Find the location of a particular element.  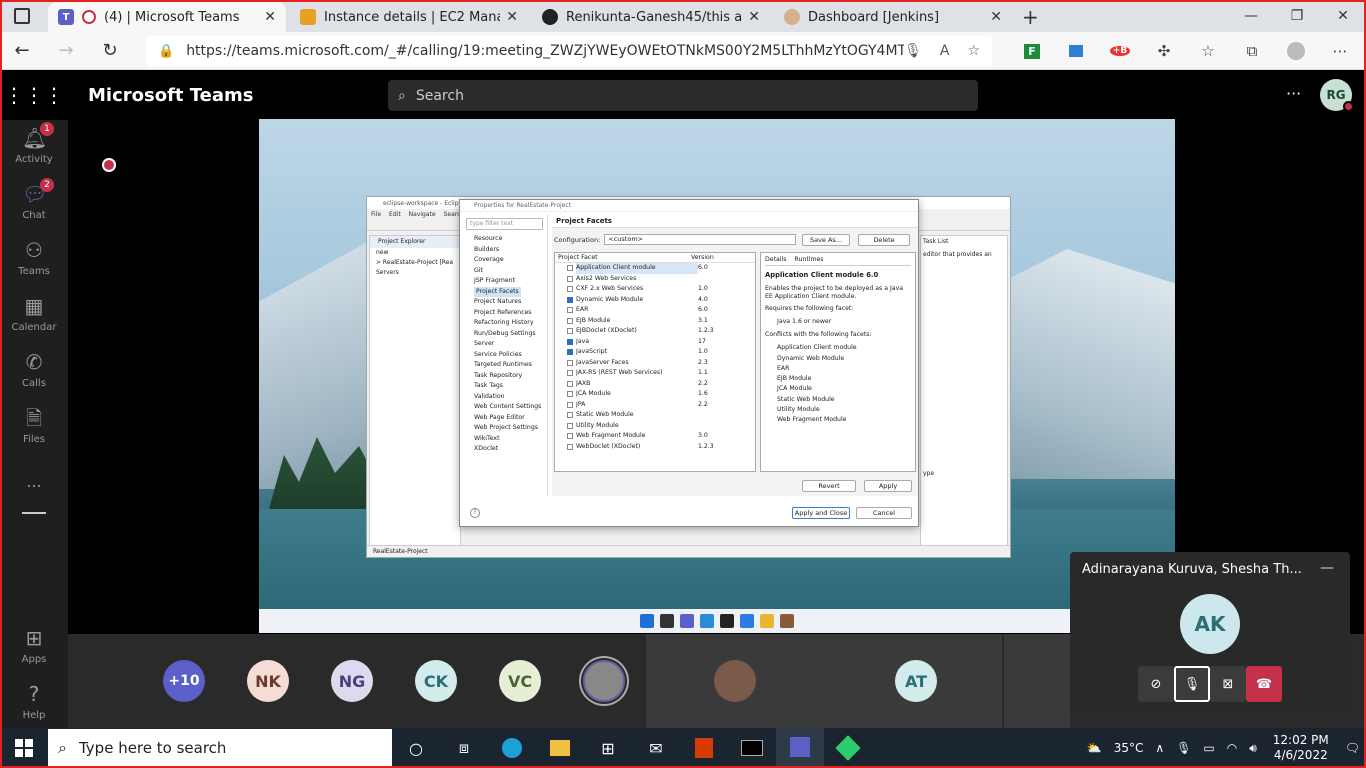

favorites-icon: ☆ is located at coordinates (1208, 51).